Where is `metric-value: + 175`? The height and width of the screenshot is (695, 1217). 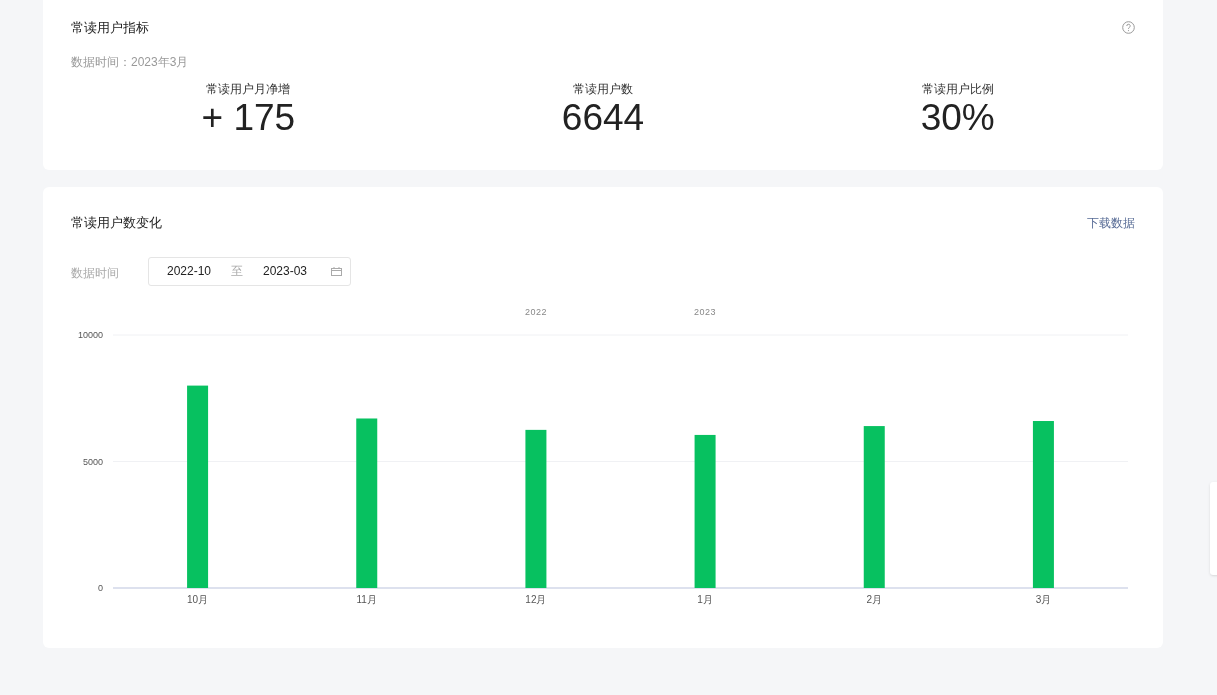 metric-value: + 175 is located at coordinates (248, 117).